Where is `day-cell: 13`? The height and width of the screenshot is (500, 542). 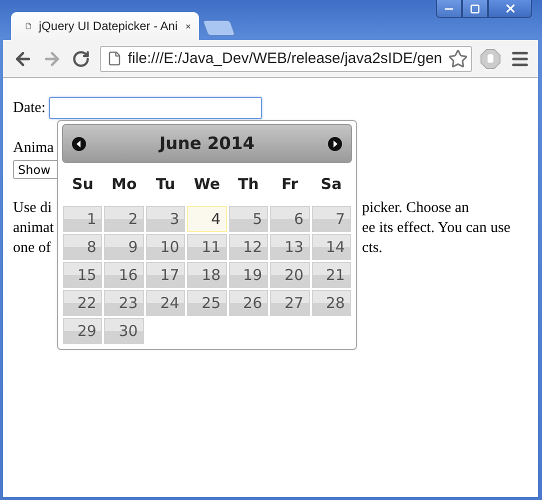 day-cell: 13 is located at coordinates (290, 247).